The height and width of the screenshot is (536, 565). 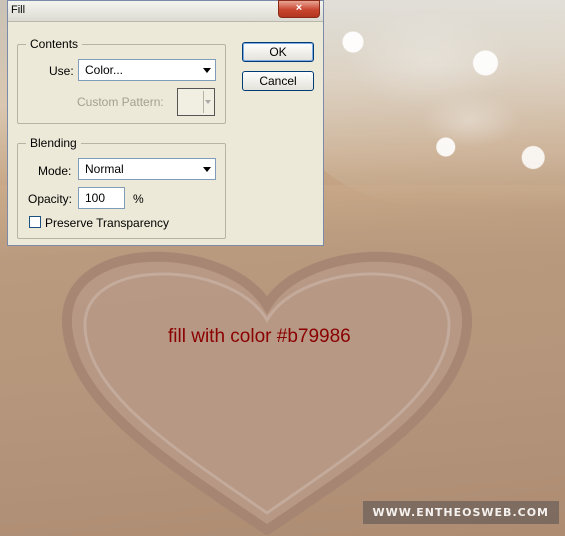 I want to click on use-label: Use:, so click(x=61, y=71).